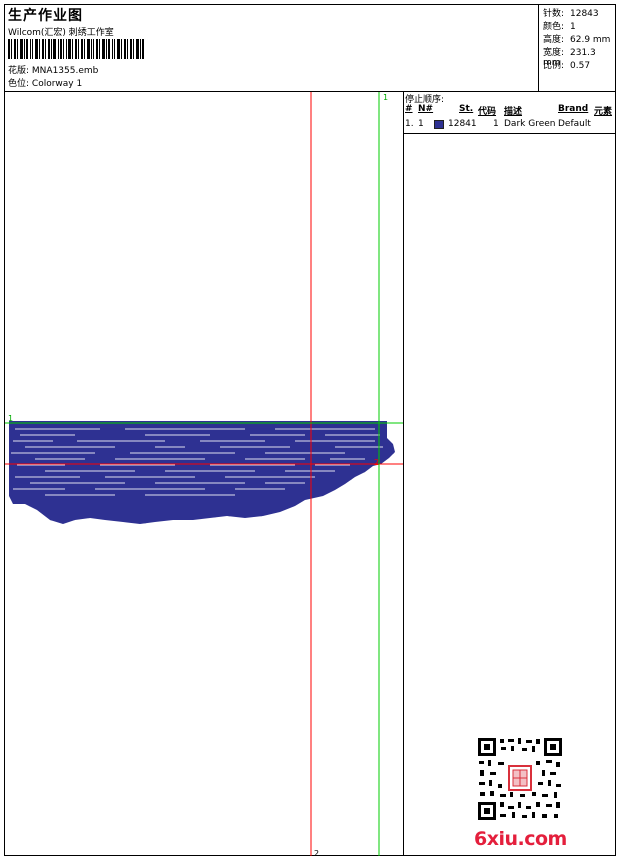  What do you see at coordinates (10, 418) in the screenshot?
I see `guide-label-left: 1` at bounding box center [10, 418].